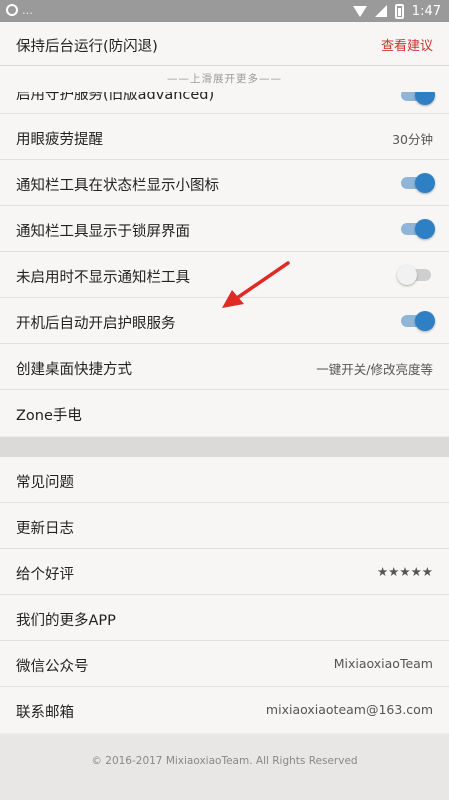  What do you see at coordinates (349, 709) in the screenshot?
I see `about-value: mixiaoxiaoteam@163.com` at bounding box center [349, 709].